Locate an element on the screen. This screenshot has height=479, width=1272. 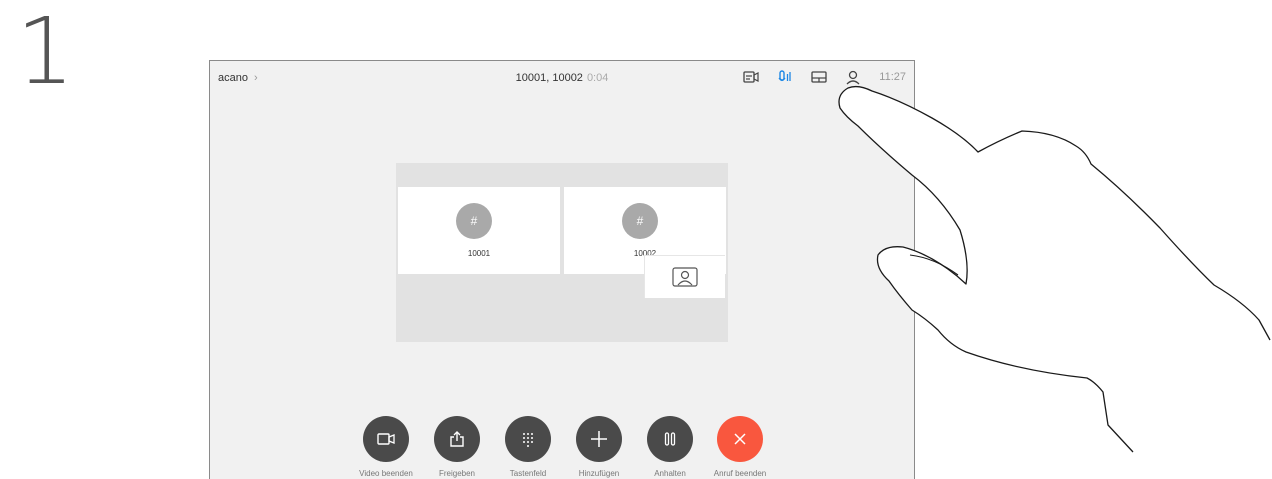
participant-tile: # 10001 is located at coordinates (479, 230).